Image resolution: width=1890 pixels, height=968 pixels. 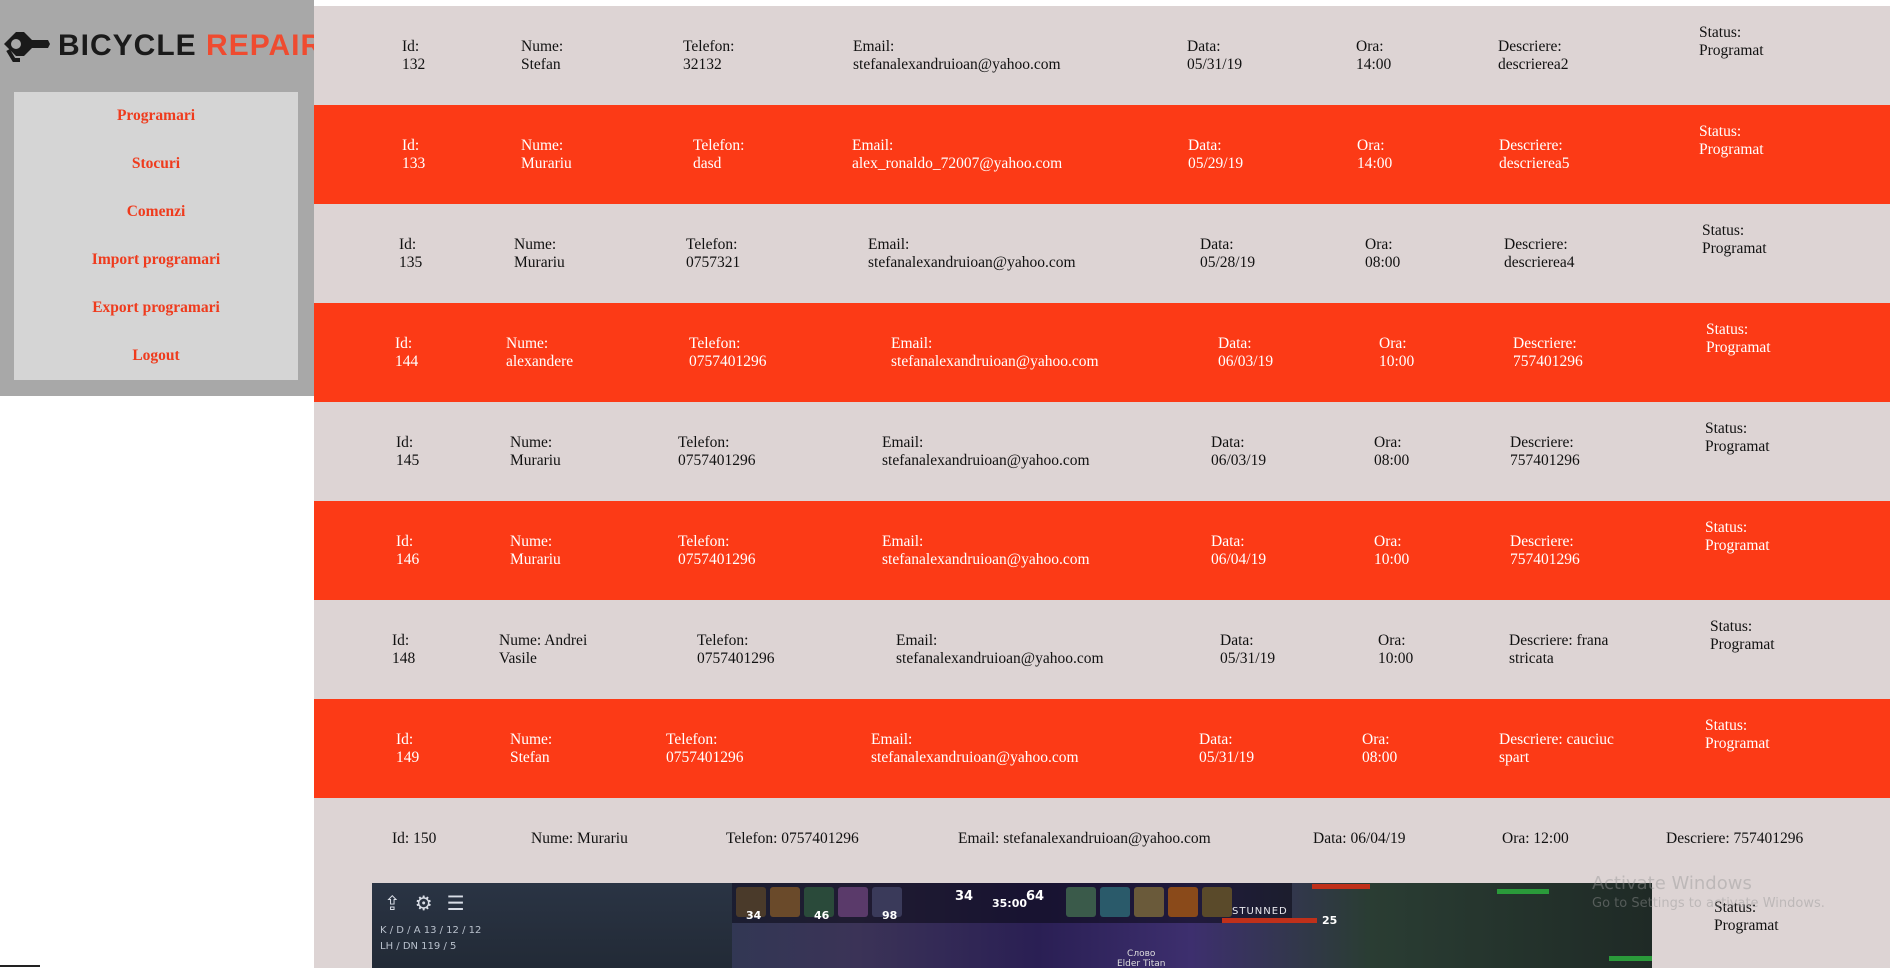 I want to click on overlay-hero-bar: 34 46 98 34 35:00 64, so click(x=1012, y=903).